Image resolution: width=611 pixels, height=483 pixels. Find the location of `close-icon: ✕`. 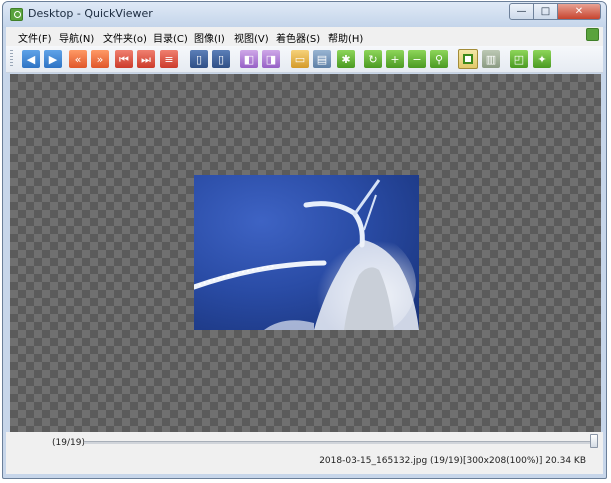

close-icon: ✕ is located at coordinates (579, 11).